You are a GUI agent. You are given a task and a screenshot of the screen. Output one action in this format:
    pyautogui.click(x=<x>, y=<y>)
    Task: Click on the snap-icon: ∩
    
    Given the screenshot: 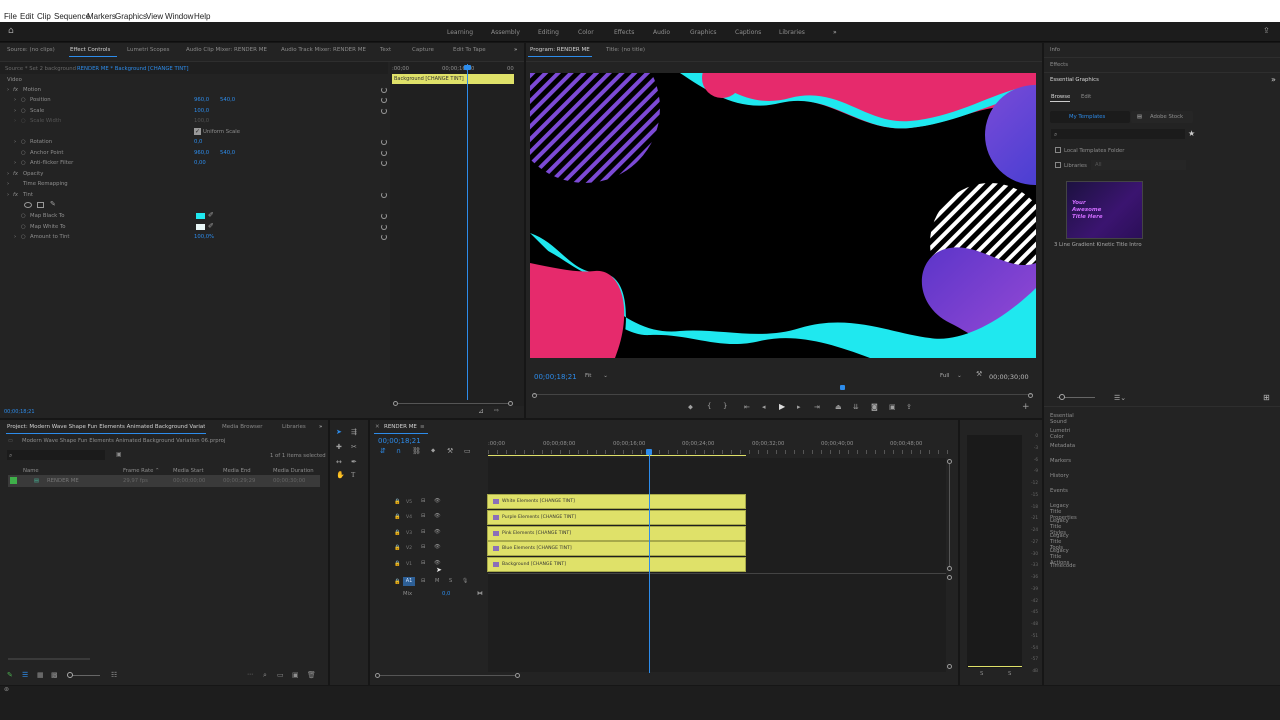 What is the action you would take?
    pyautogui.click(x=398, y=451)
    